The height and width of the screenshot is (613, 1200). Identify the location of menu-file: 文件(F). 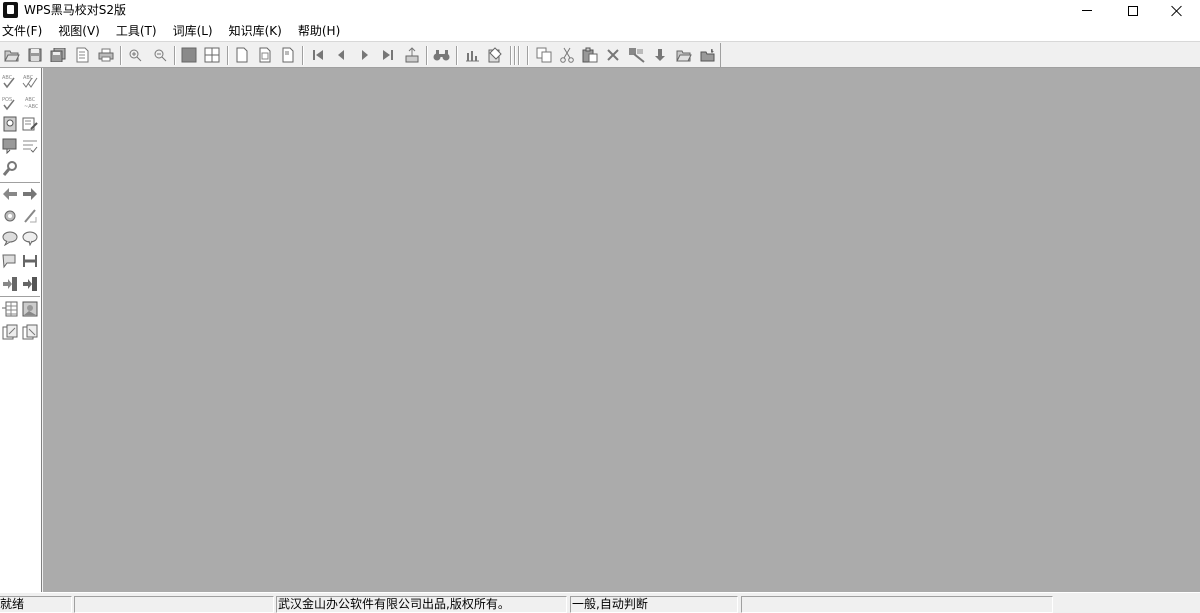
(22, 31).